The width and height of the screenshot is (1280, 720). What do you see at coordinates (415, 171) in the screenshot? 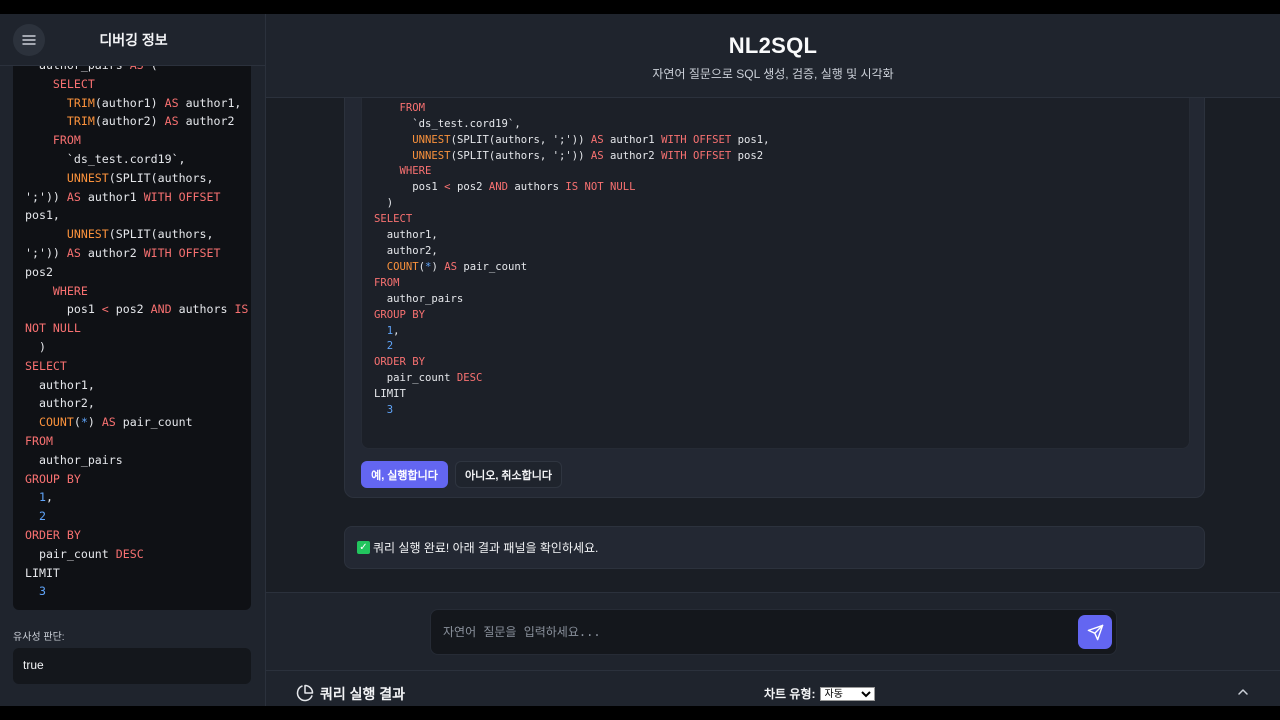
I see `generated-code-line: WHERE` at bounding box center [415, 171].